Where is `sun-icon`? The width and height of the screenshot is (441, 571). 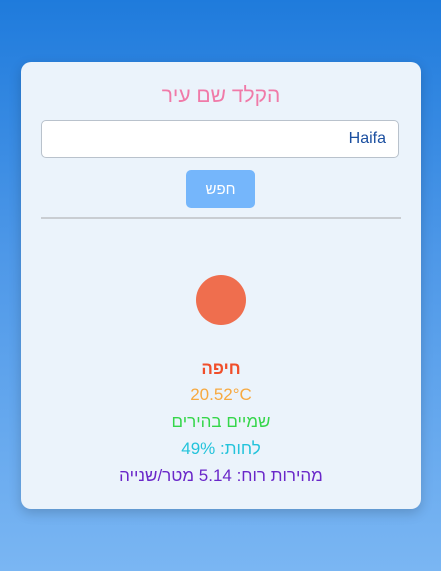
sun-icon is located at coordinates (221, 300).